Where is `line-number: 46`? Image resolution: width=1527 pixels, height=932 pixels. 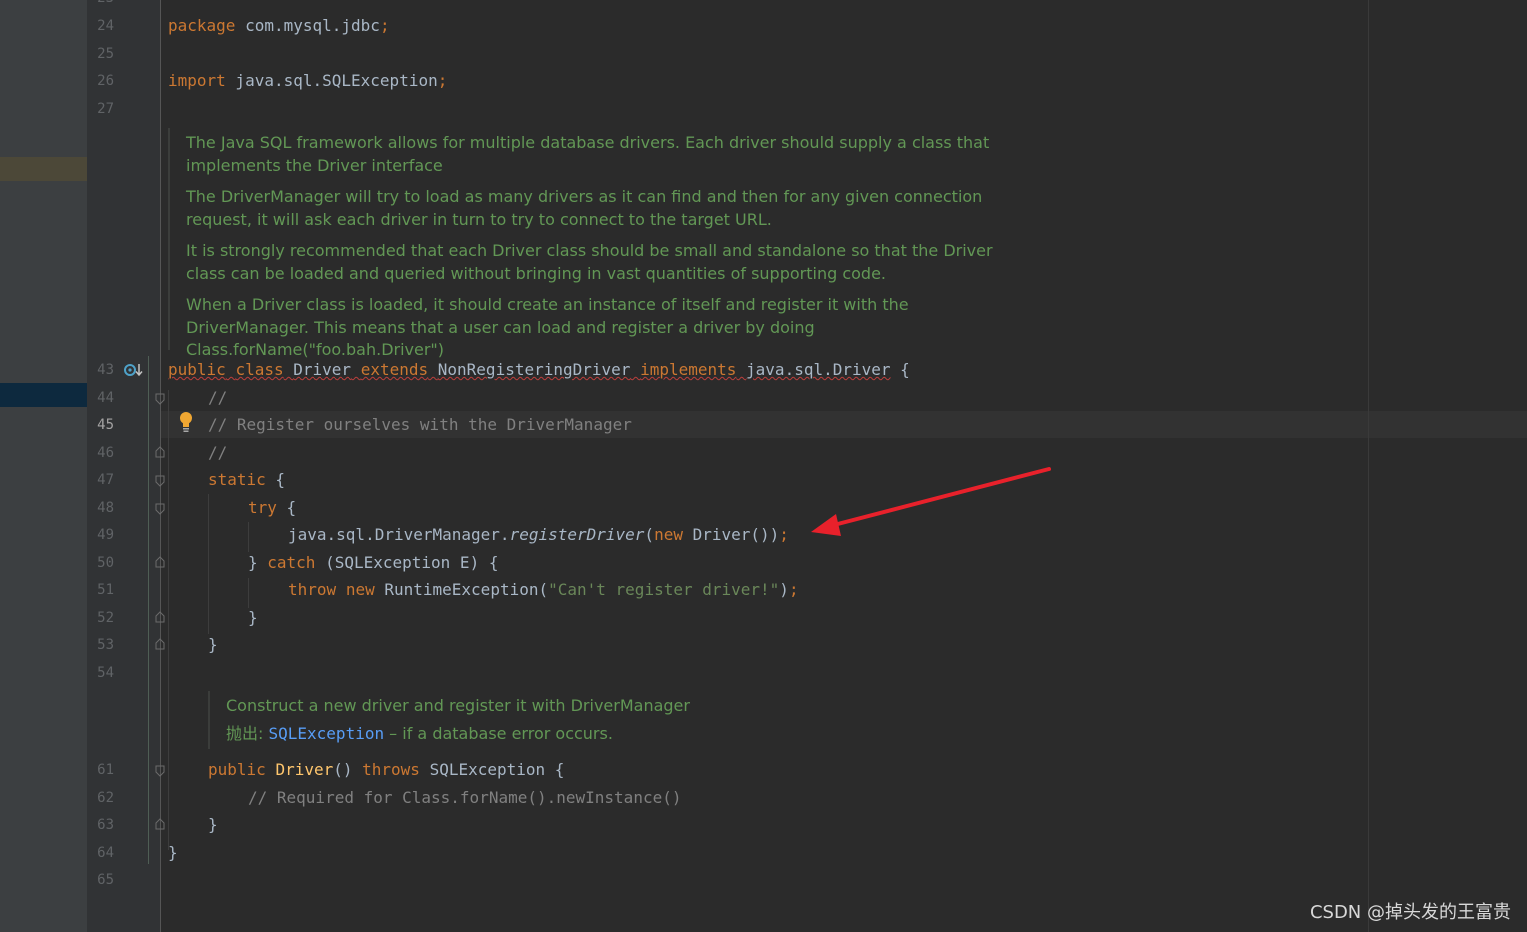 line-number: 46 is located at coordinates (105, 453).